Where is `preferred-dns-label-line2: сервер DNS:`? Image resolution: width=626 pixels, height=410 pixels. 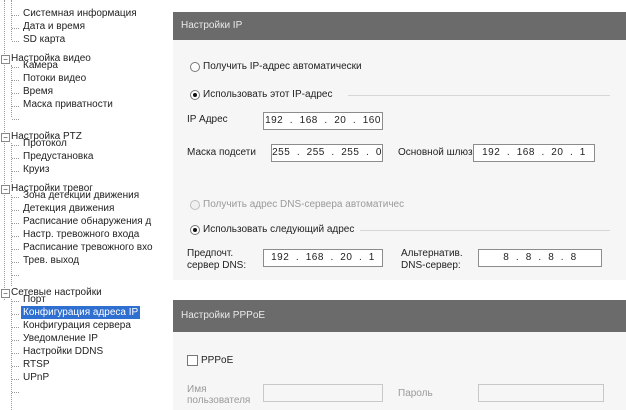
preferred-dns-label-line2: сервер DNS: is located at coordinates (217, 265).